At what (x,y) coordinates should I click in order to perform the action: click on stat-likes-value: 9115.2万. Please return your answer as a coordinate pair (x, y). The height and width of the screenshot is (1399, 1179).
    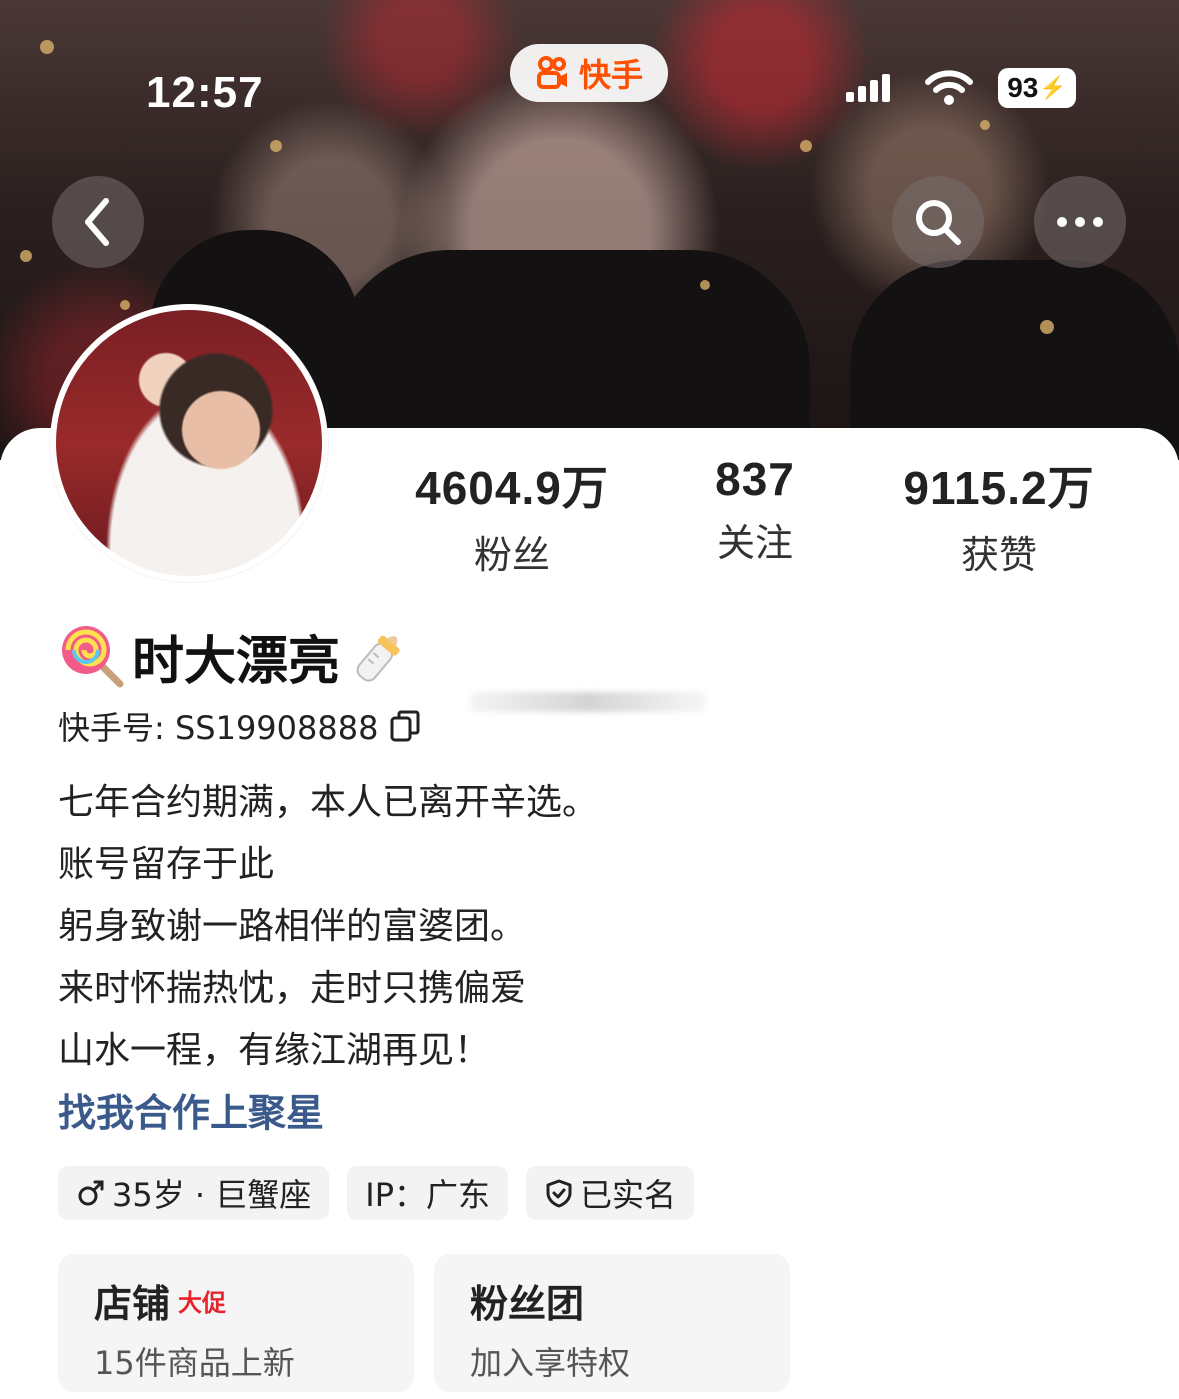
    Looking at the image, I should click on (999, 488).